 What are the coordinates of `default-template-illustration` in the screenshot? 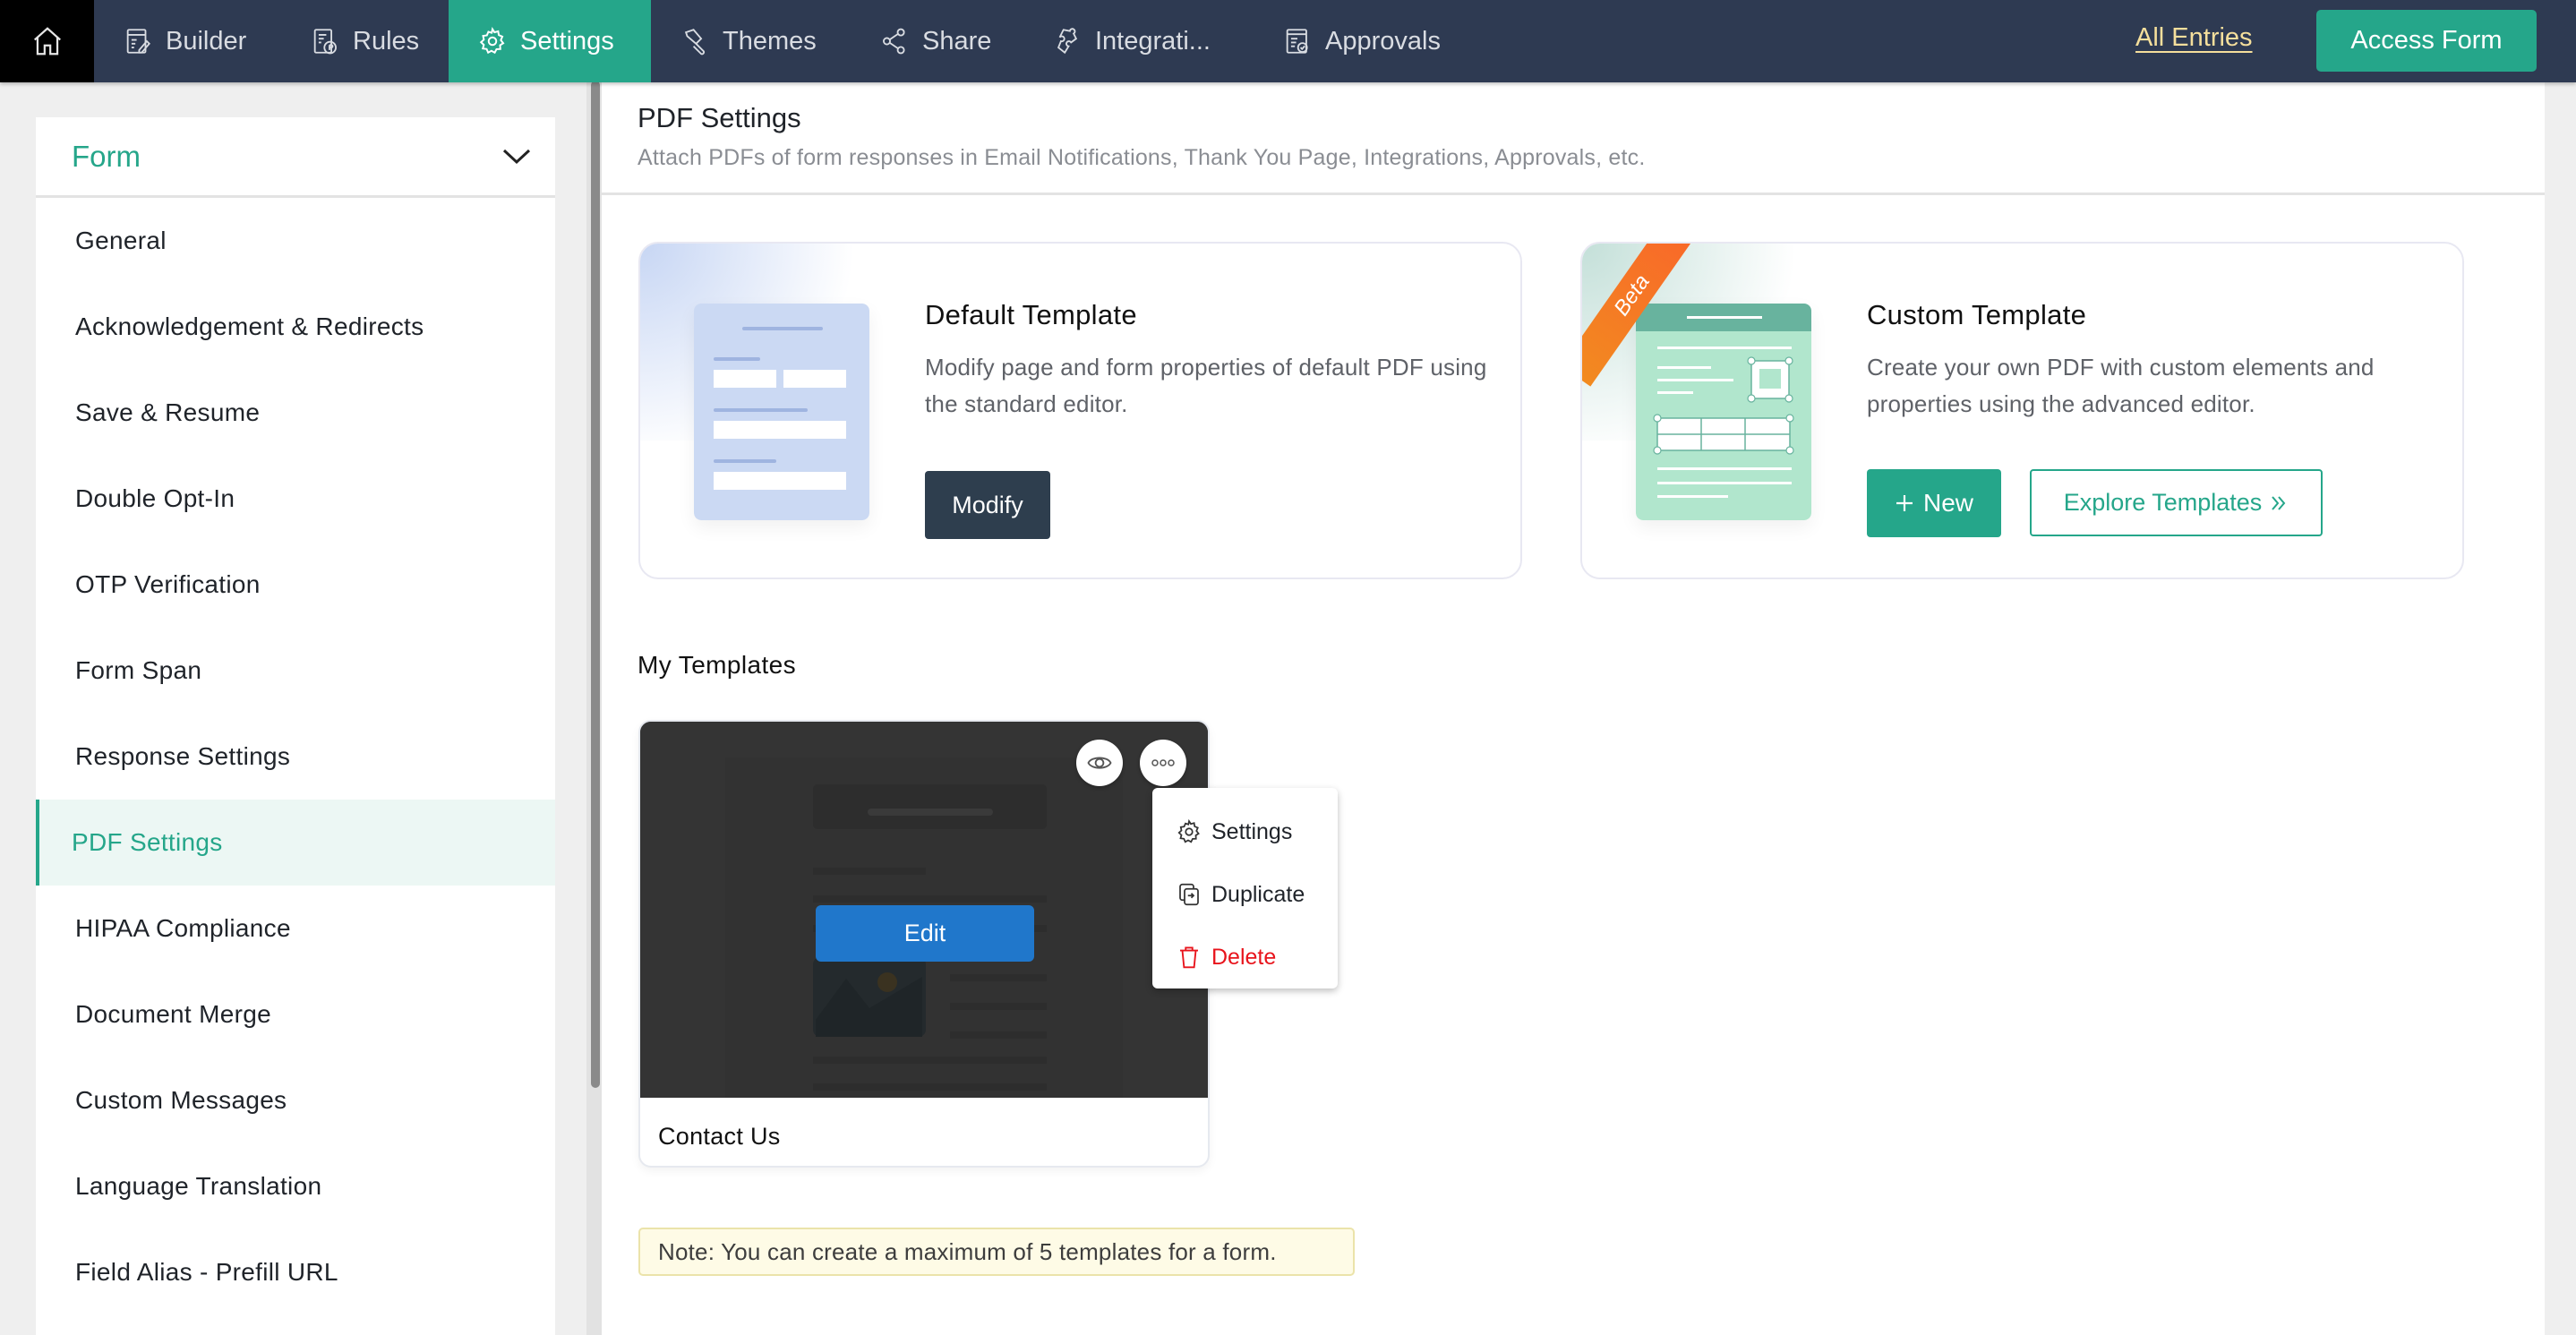 It's located at (781, 412).